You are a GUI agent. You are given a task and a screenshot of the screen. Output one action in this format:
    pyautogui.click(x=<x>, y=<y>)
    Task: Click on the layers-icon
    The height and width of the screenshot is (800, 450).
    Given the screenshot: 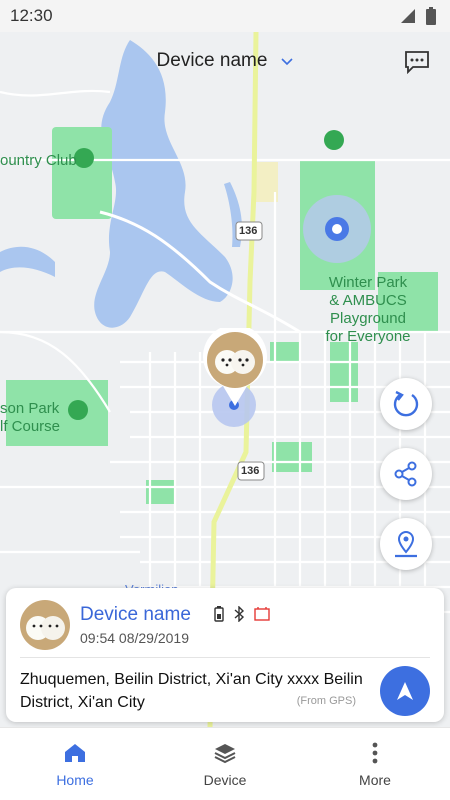 What is the action you would take?
    pyautogui.click(x=225, y=754)
    